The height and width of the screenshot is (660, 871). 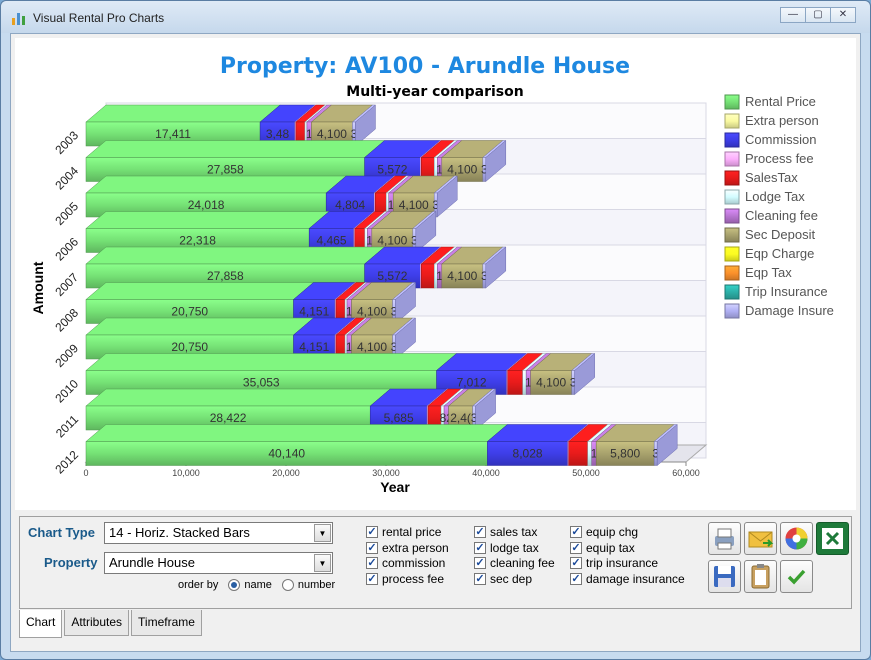 What do you see at coordinates (66, 177) in the screenshot?
I see `y-category-label: 2004` at bounding box center [66, 177].